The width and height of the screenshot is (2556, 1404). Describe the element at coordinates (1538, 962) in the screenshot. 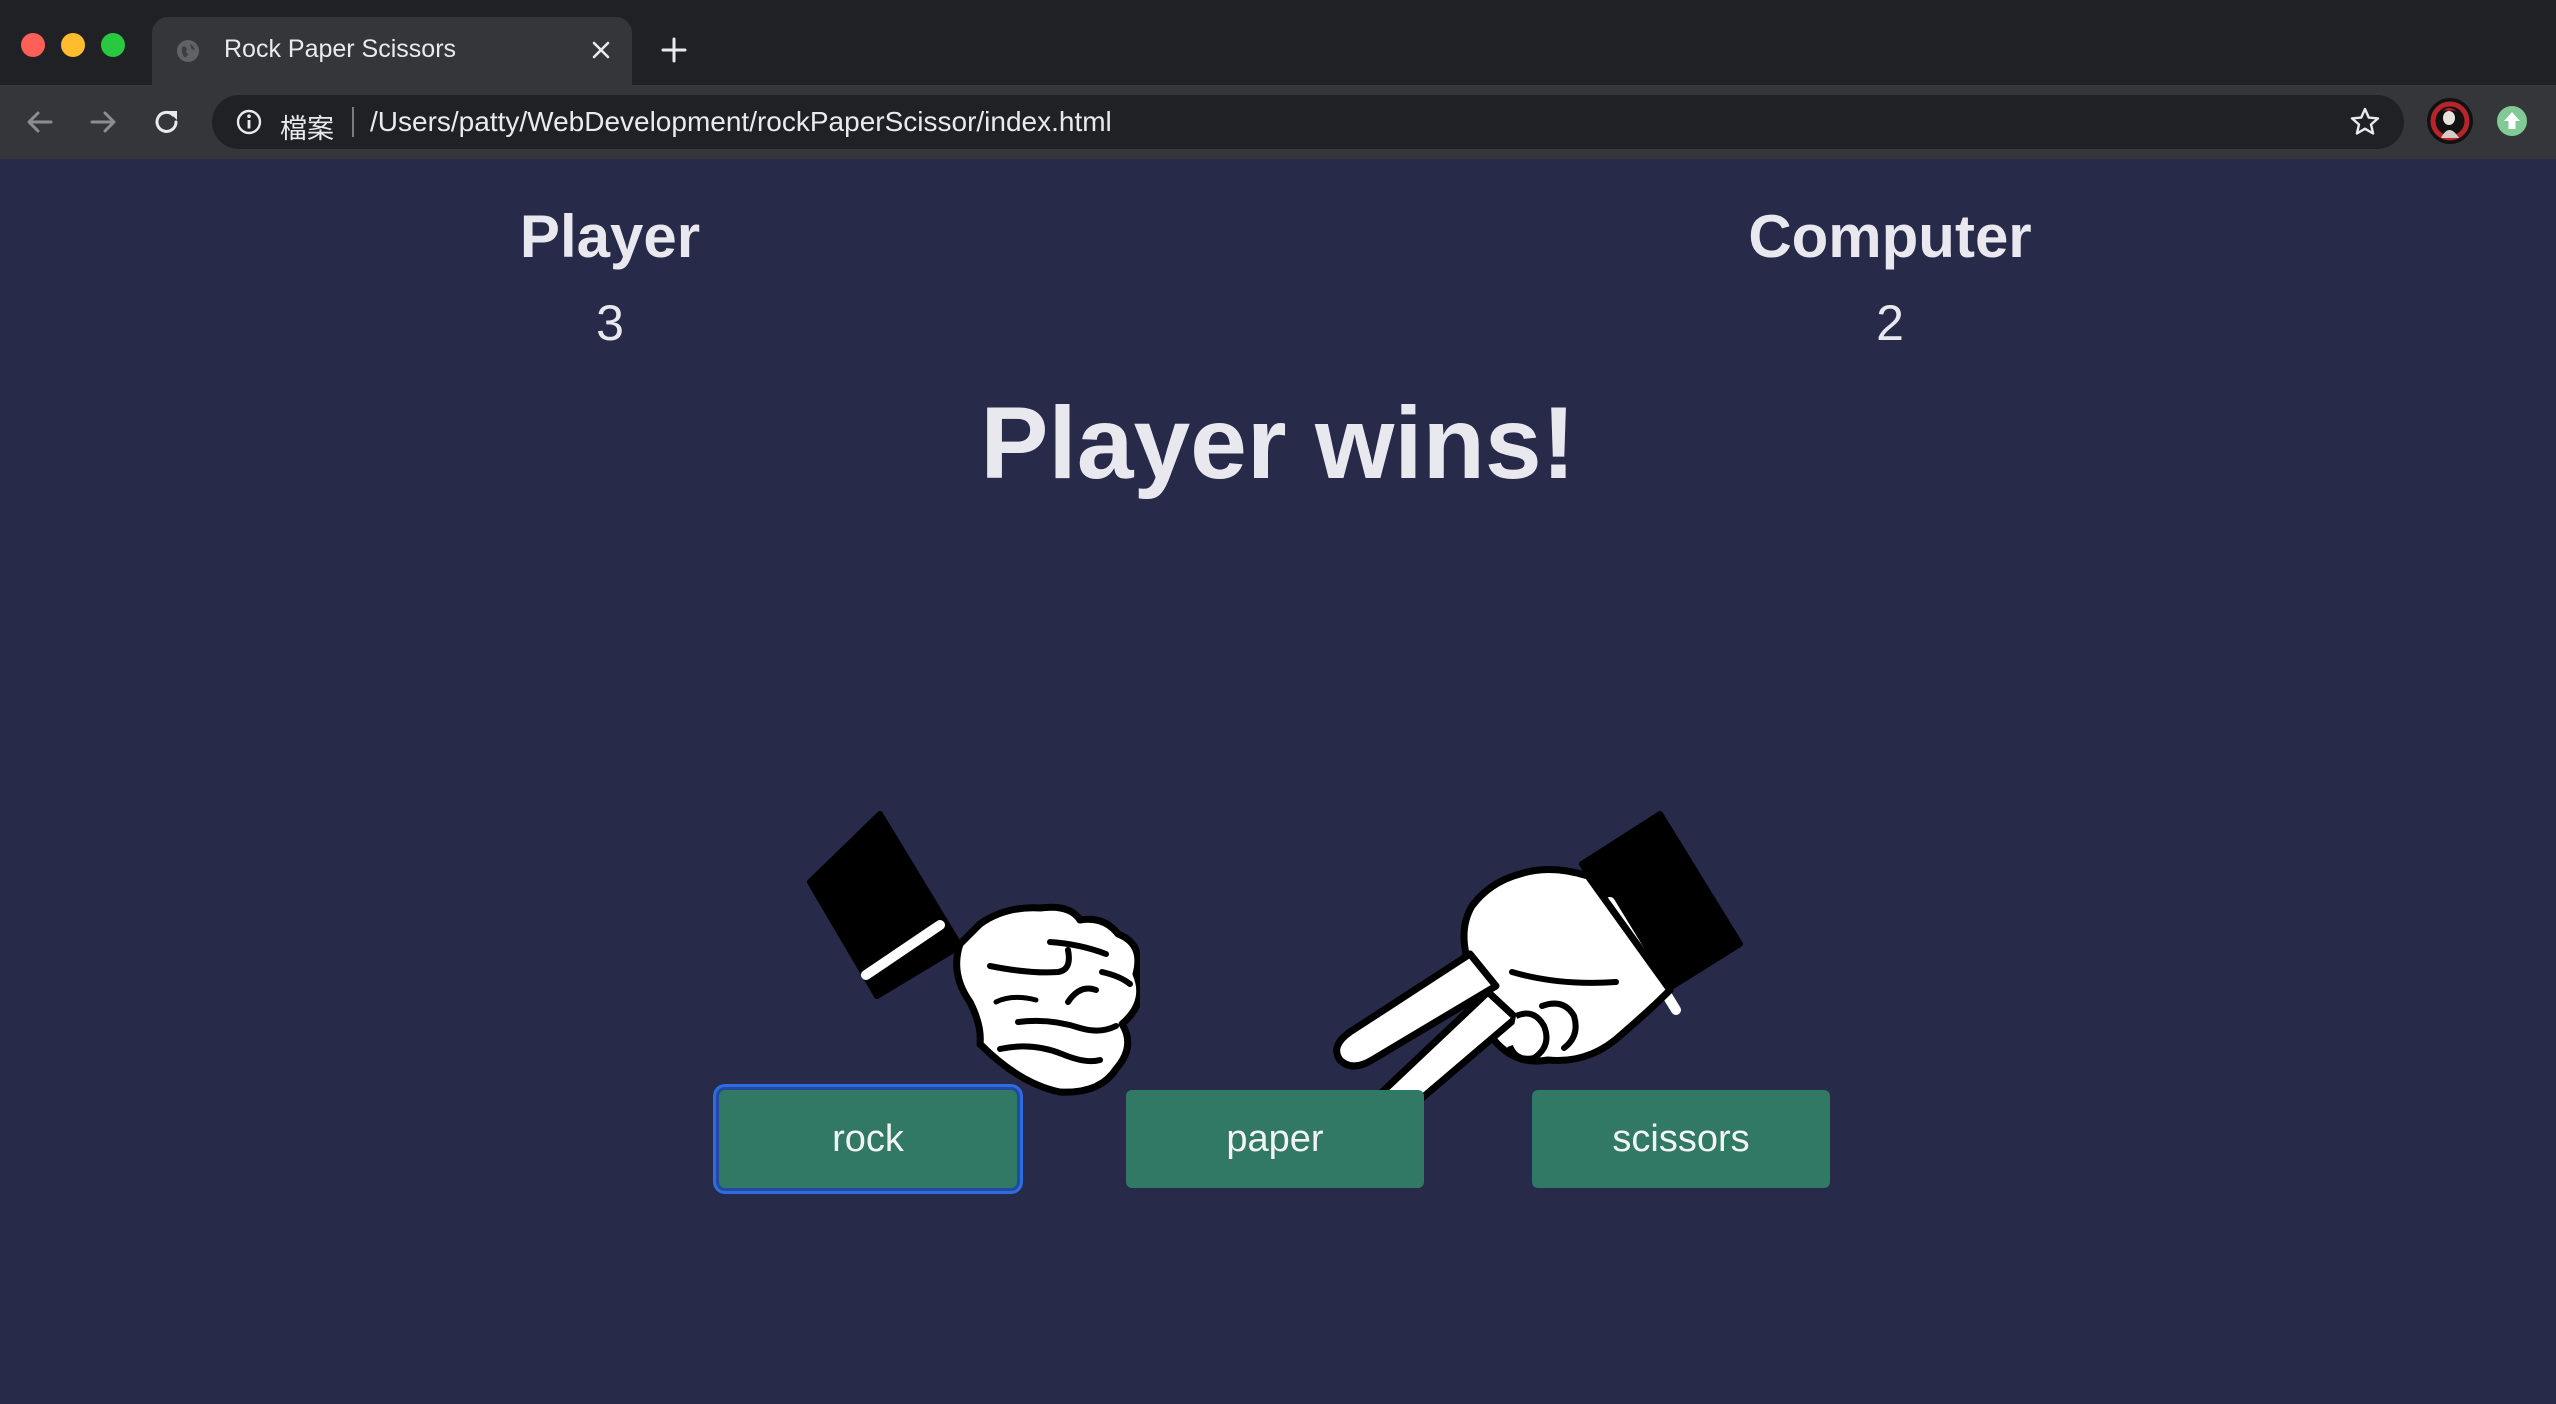

I see `scissors-hand-icon` at that location.